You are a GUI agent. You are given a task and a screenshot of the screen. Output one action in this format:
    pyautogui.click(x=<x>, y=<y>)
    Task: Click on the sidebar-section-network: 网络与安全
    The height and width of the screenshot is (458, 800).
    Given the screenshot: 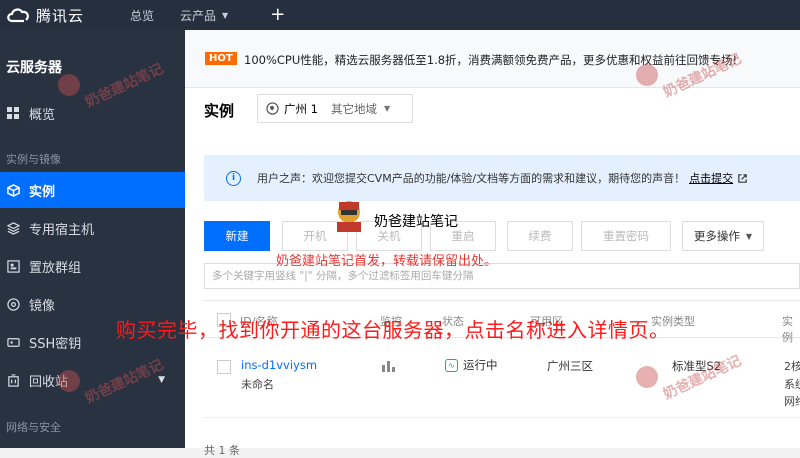 What is the action you would take?
    pyautogui.click(x=33, y=427)
    